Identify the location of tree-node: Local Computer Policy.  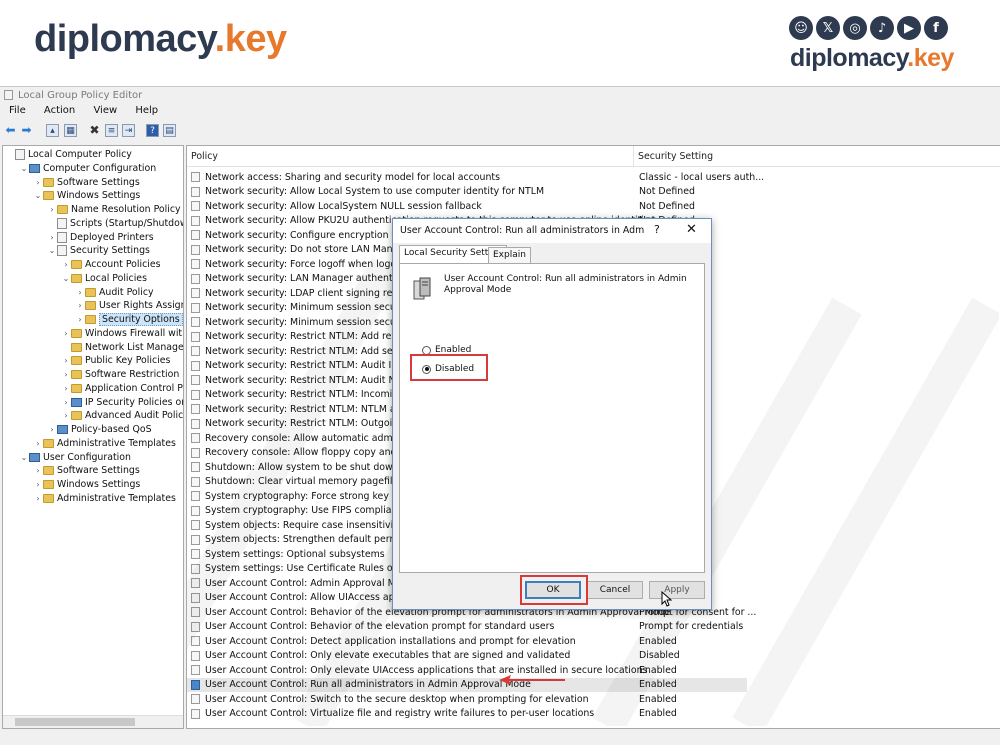
(68, 154).